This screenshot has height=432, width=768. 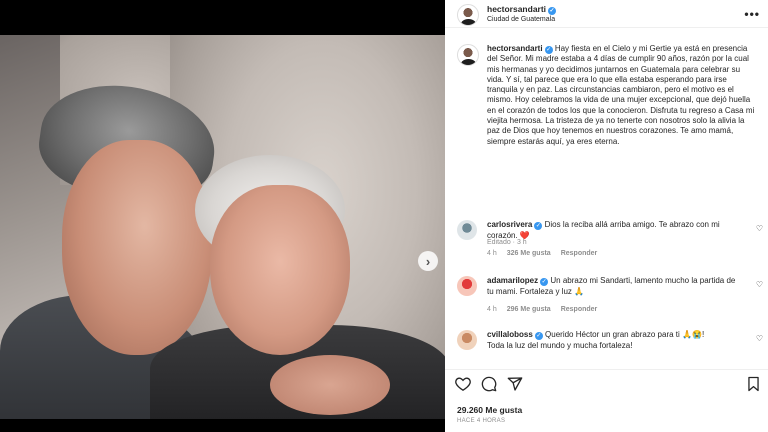 I want to click on comment-icon, so click(x=489, y=386).